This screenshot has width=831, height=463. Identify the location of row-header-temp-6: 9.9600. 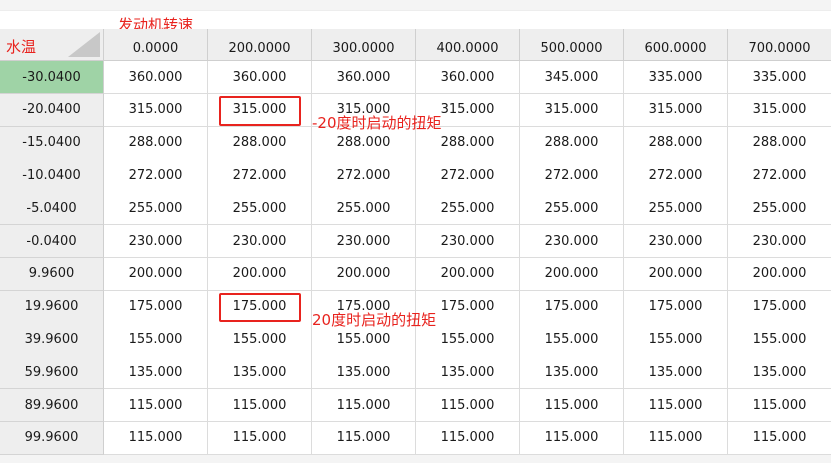
(52, 274).